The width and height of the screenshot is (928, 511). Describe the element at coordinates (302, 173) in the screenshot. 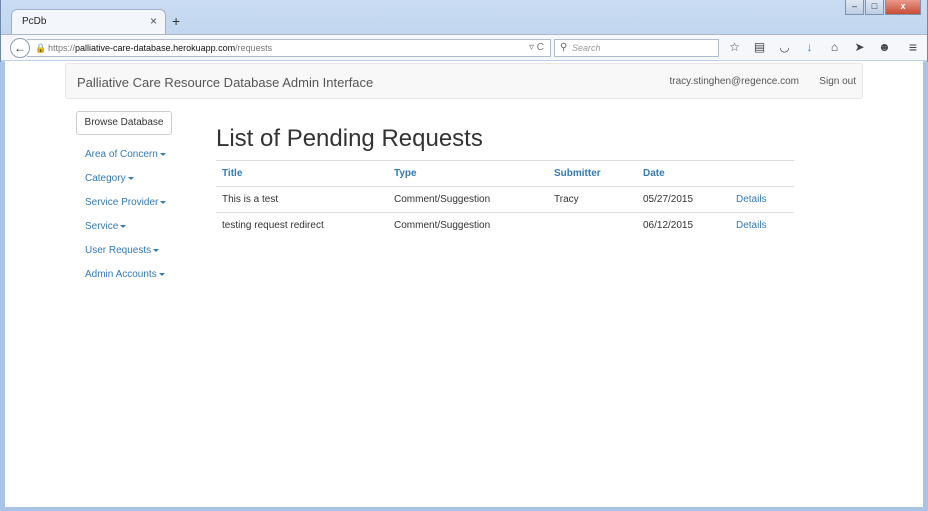

I see `column-header-title: Title` at that location.